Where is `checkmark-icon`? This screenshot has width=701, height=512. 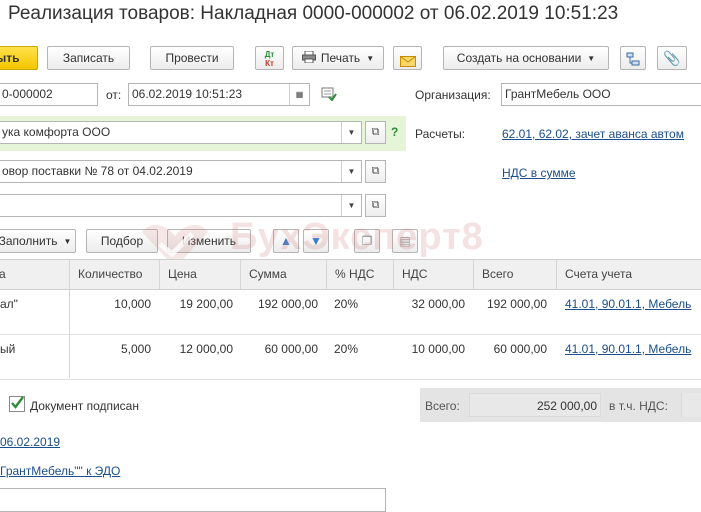 checkmark-icon is located at coordinates (17, 402).